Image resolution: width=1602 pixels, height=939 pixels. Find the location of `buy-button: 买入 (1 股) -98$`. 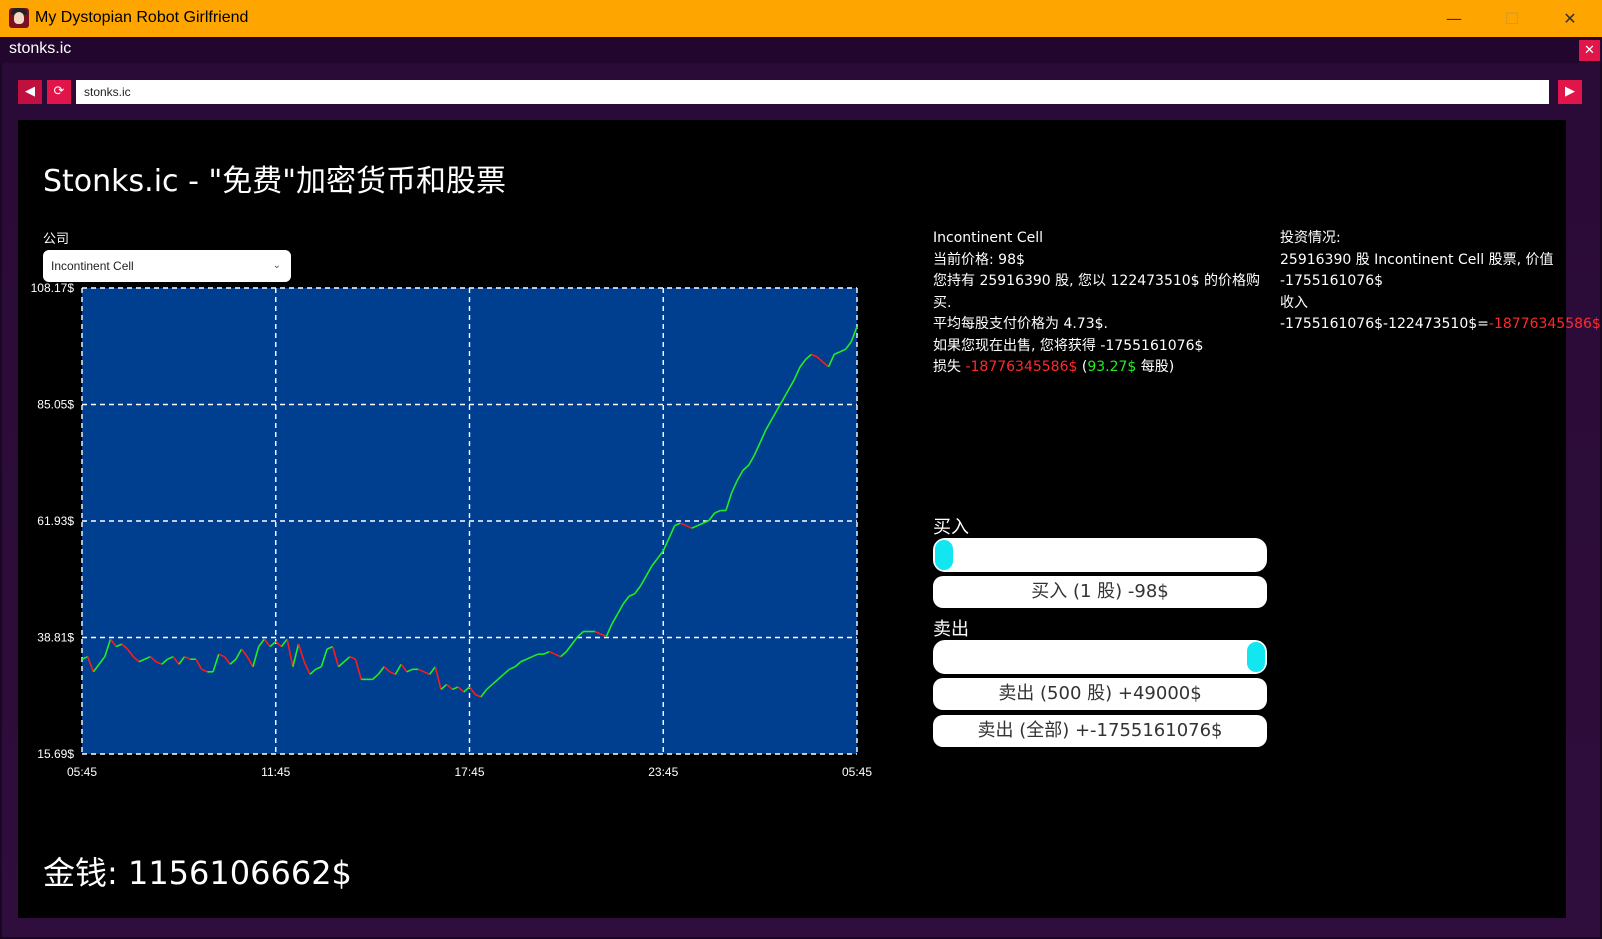

buy-button: 买入 (1 股) -98$ is located at coordinates (1100, 592).